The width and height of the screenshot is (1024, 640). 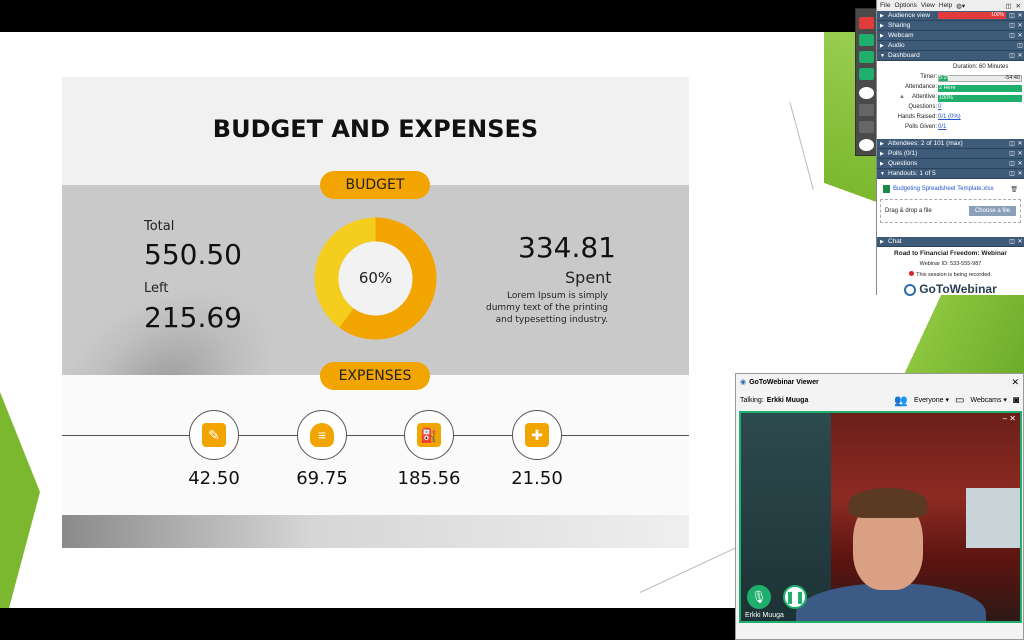 What do you see at coordinates (866, 82) in the screenshot?
I see `control-toolbar` at bounding box center [866, 82].